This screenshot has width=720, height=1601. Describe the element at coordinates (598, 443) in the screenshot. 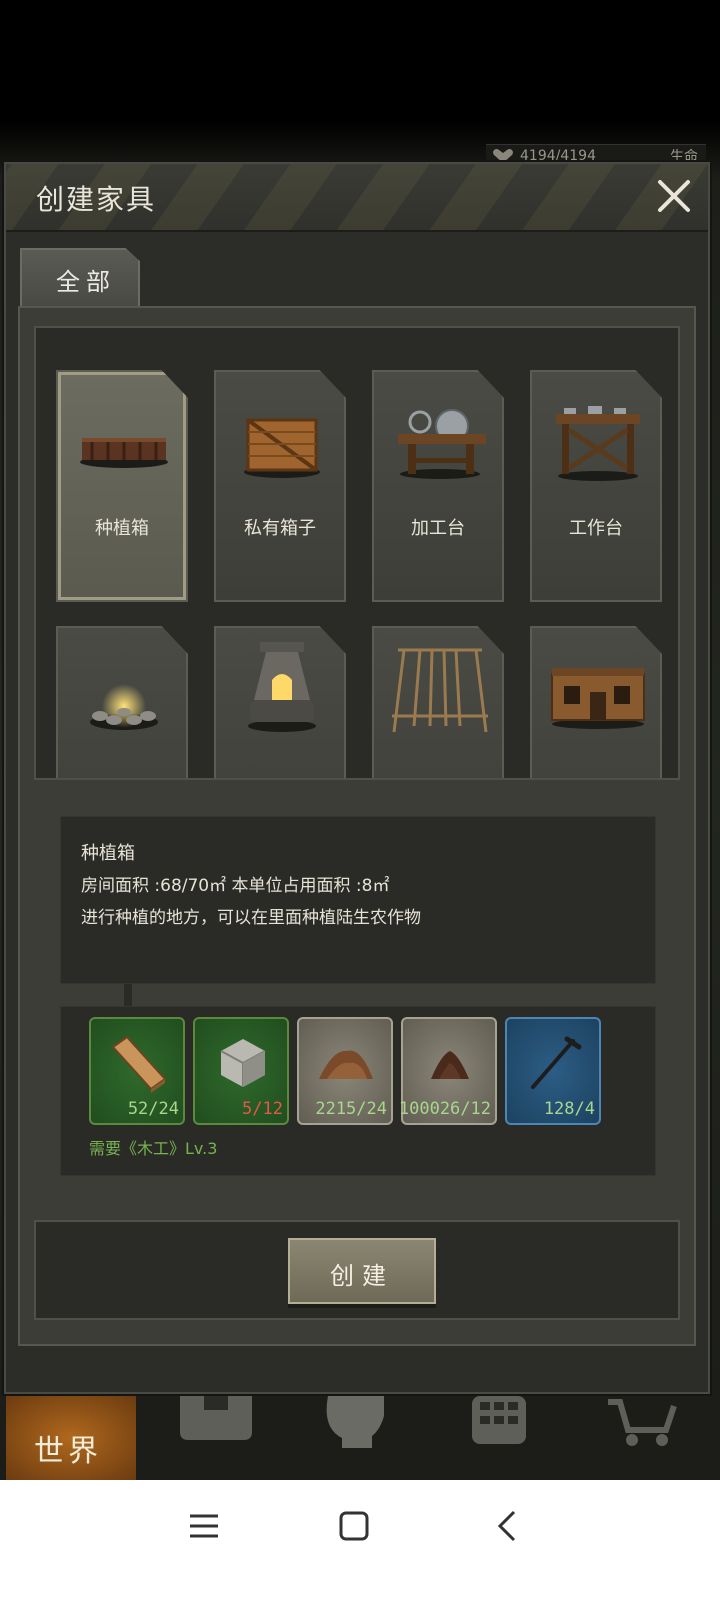

I see `workbench-icon` at that location.